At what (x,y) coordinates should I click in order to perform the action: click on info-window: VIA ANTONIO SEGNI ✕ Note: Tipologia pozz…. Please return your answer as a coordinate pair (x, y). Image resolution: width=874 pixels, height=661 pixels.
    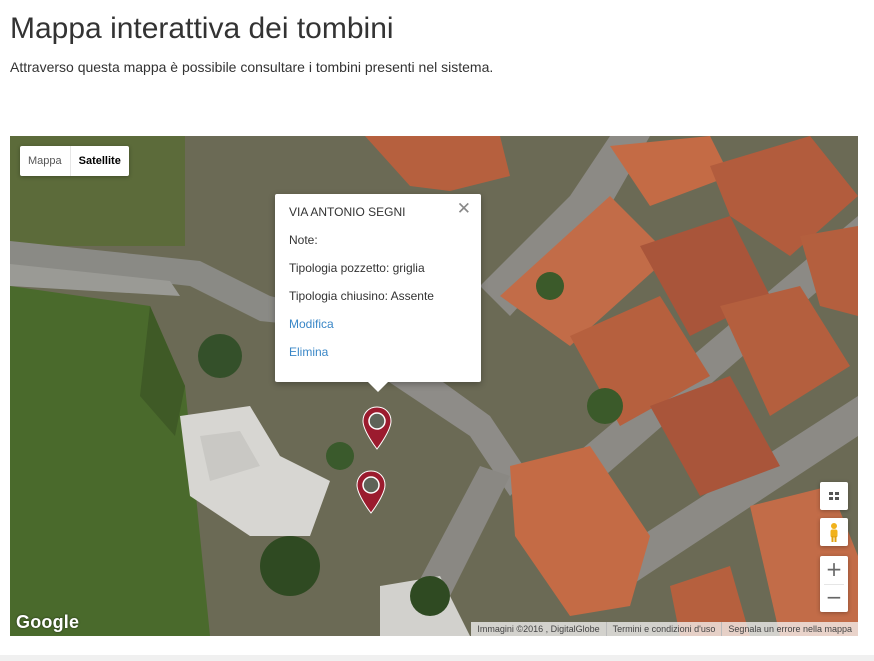
    Looking at the image, I should click on (378, 293).